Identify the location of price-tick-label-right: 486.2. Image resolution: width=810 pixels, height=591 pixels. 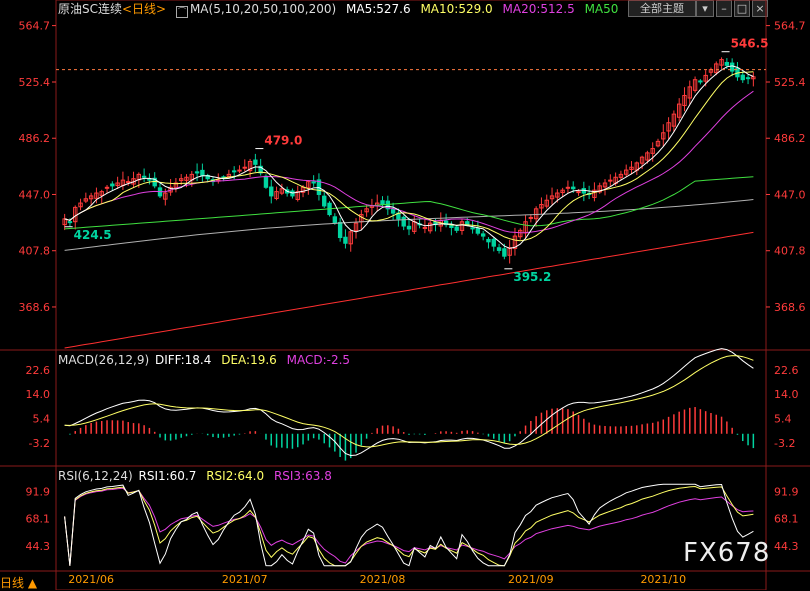
(790, 138).